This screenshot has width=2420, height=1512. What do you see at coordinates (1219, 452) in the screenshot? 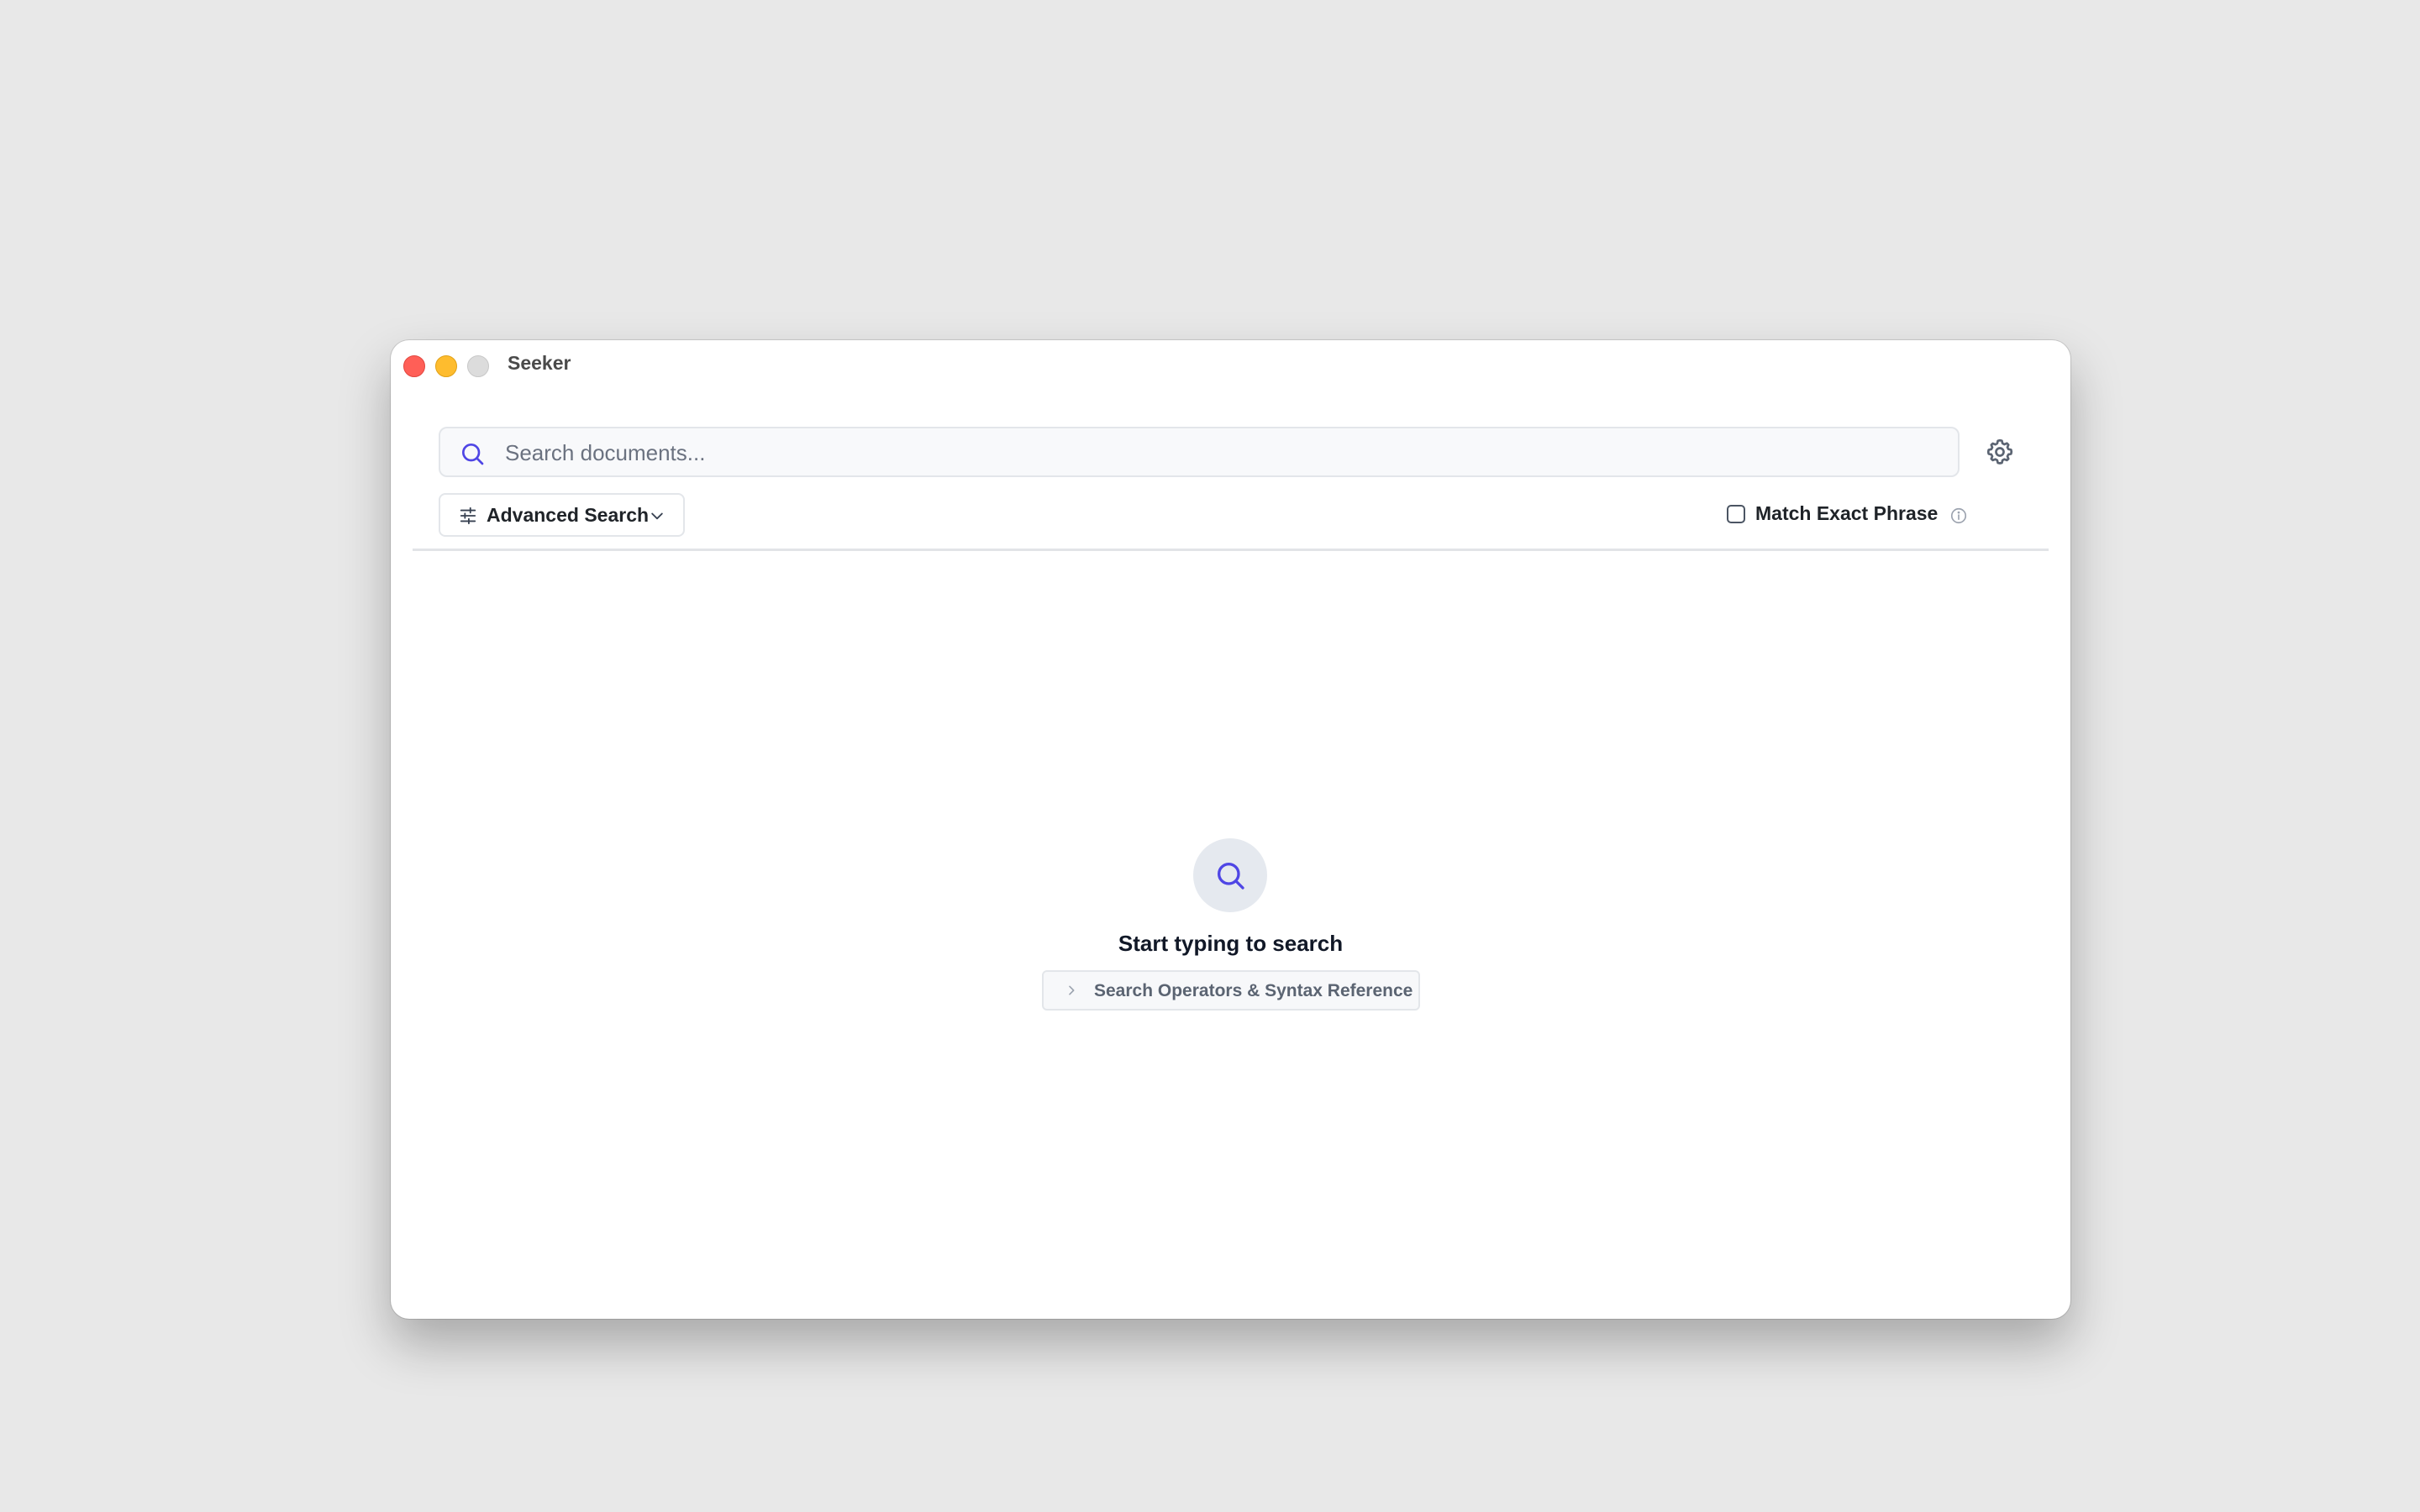
I see `search-input` at bounding box center [1219, 452].